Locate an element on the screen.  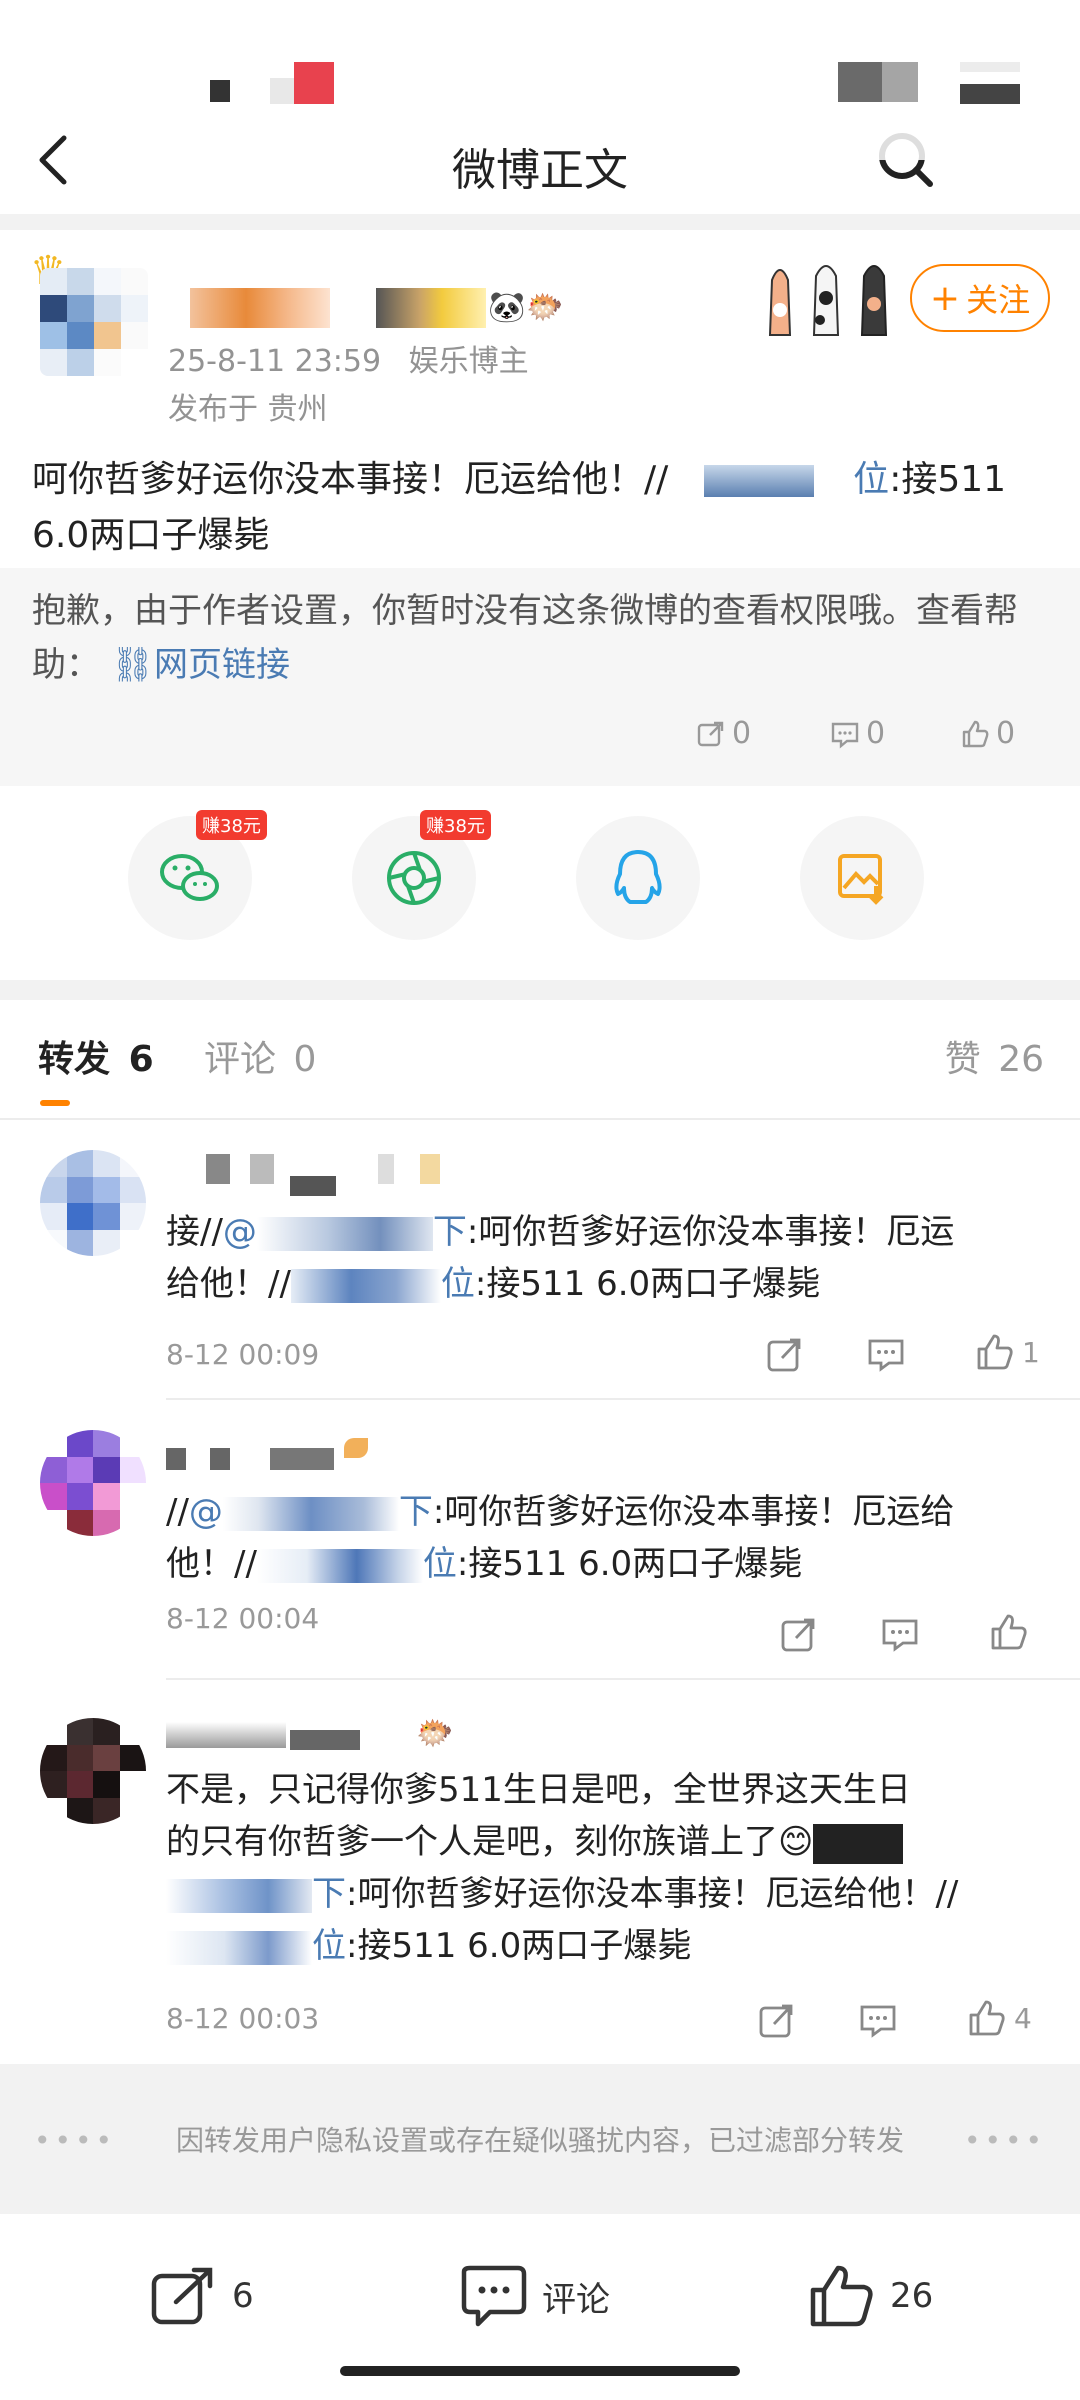
bottom-like-button: 26 is located at coordinates (870, 2296).